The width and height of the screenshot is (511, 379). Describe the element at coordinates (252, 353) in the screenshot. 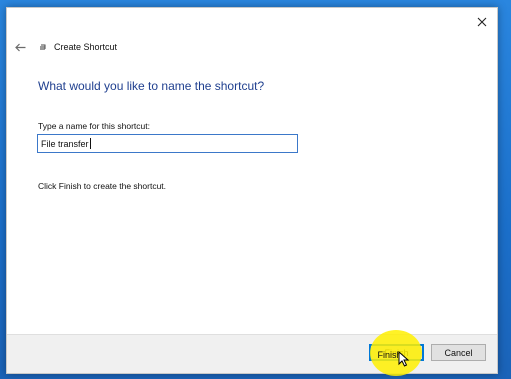

I see `dialog-footer: Finish Cancel` at that location.